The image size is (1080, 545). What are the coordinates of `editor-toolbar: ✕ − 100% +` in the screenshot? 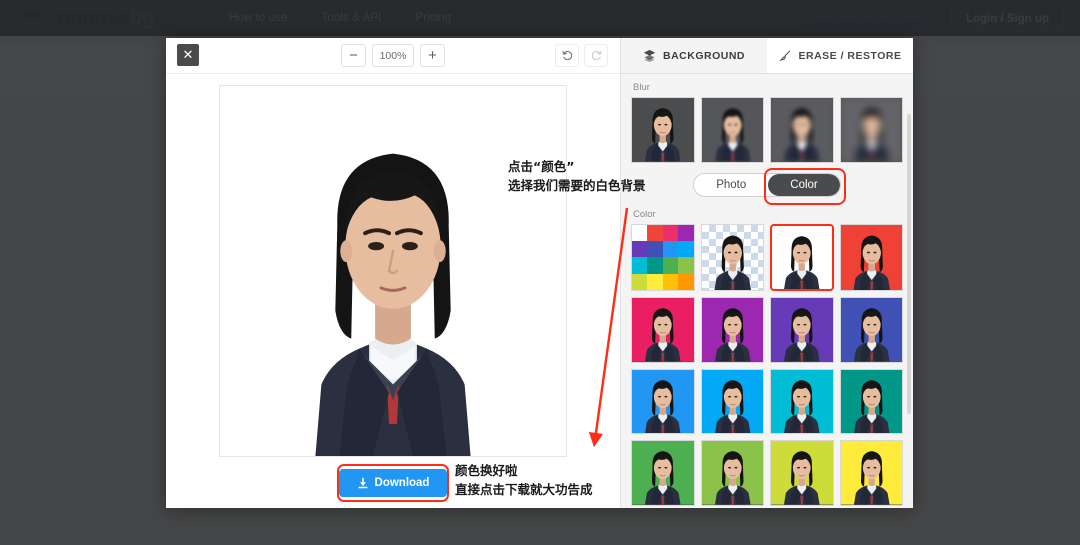 It's located at (393, 56).